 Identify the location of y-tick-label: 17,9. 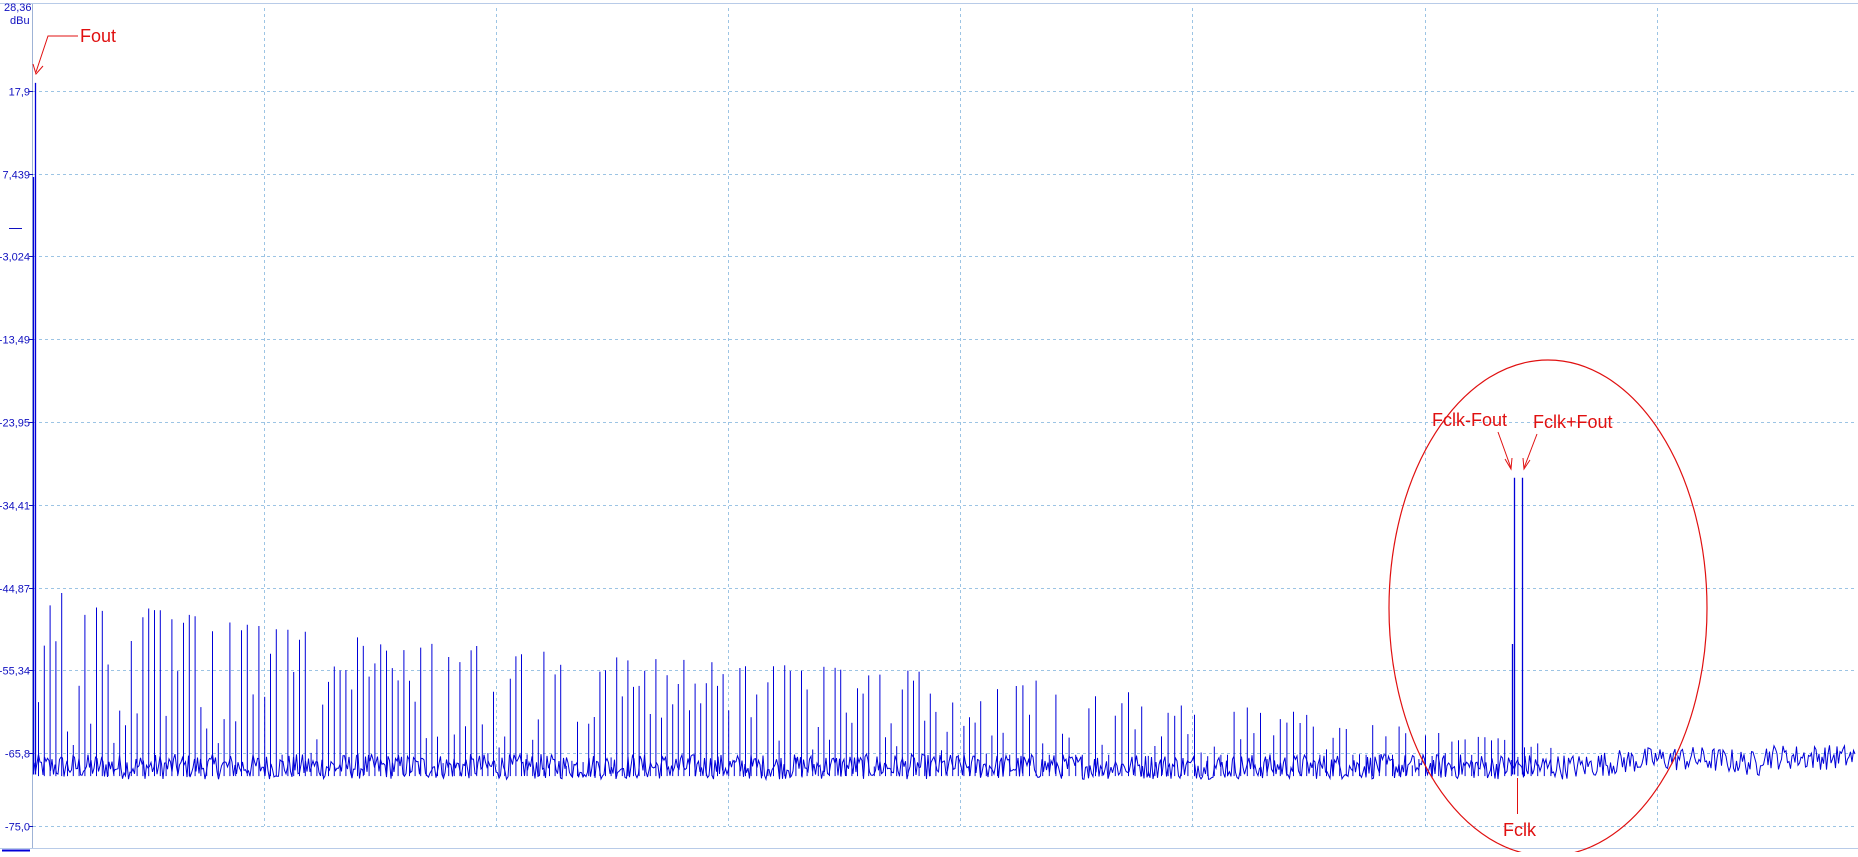
(19, 93).